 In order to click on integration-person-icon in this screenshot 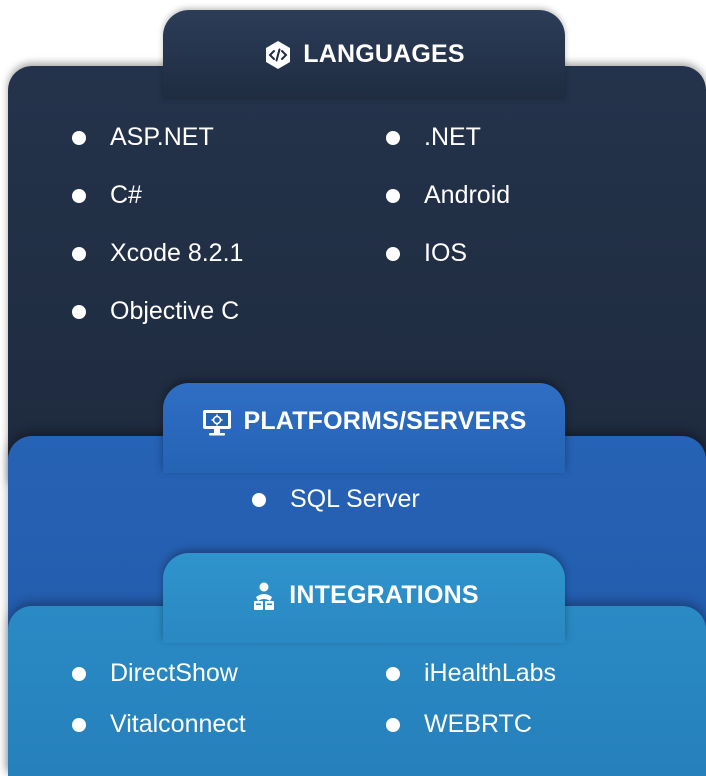, I will do `click(264, 597)`.